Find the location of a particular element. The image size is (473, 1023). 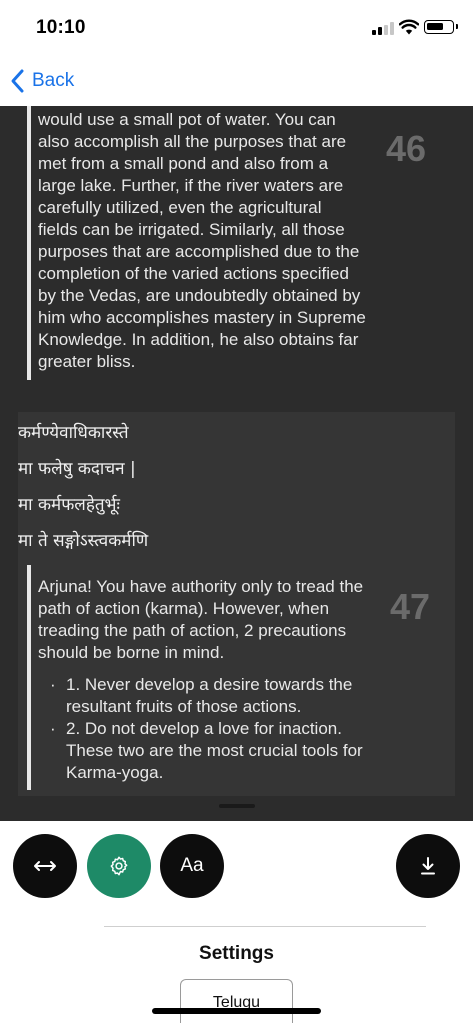

verse-47-number: 47 is located at coordinates (410, 606).